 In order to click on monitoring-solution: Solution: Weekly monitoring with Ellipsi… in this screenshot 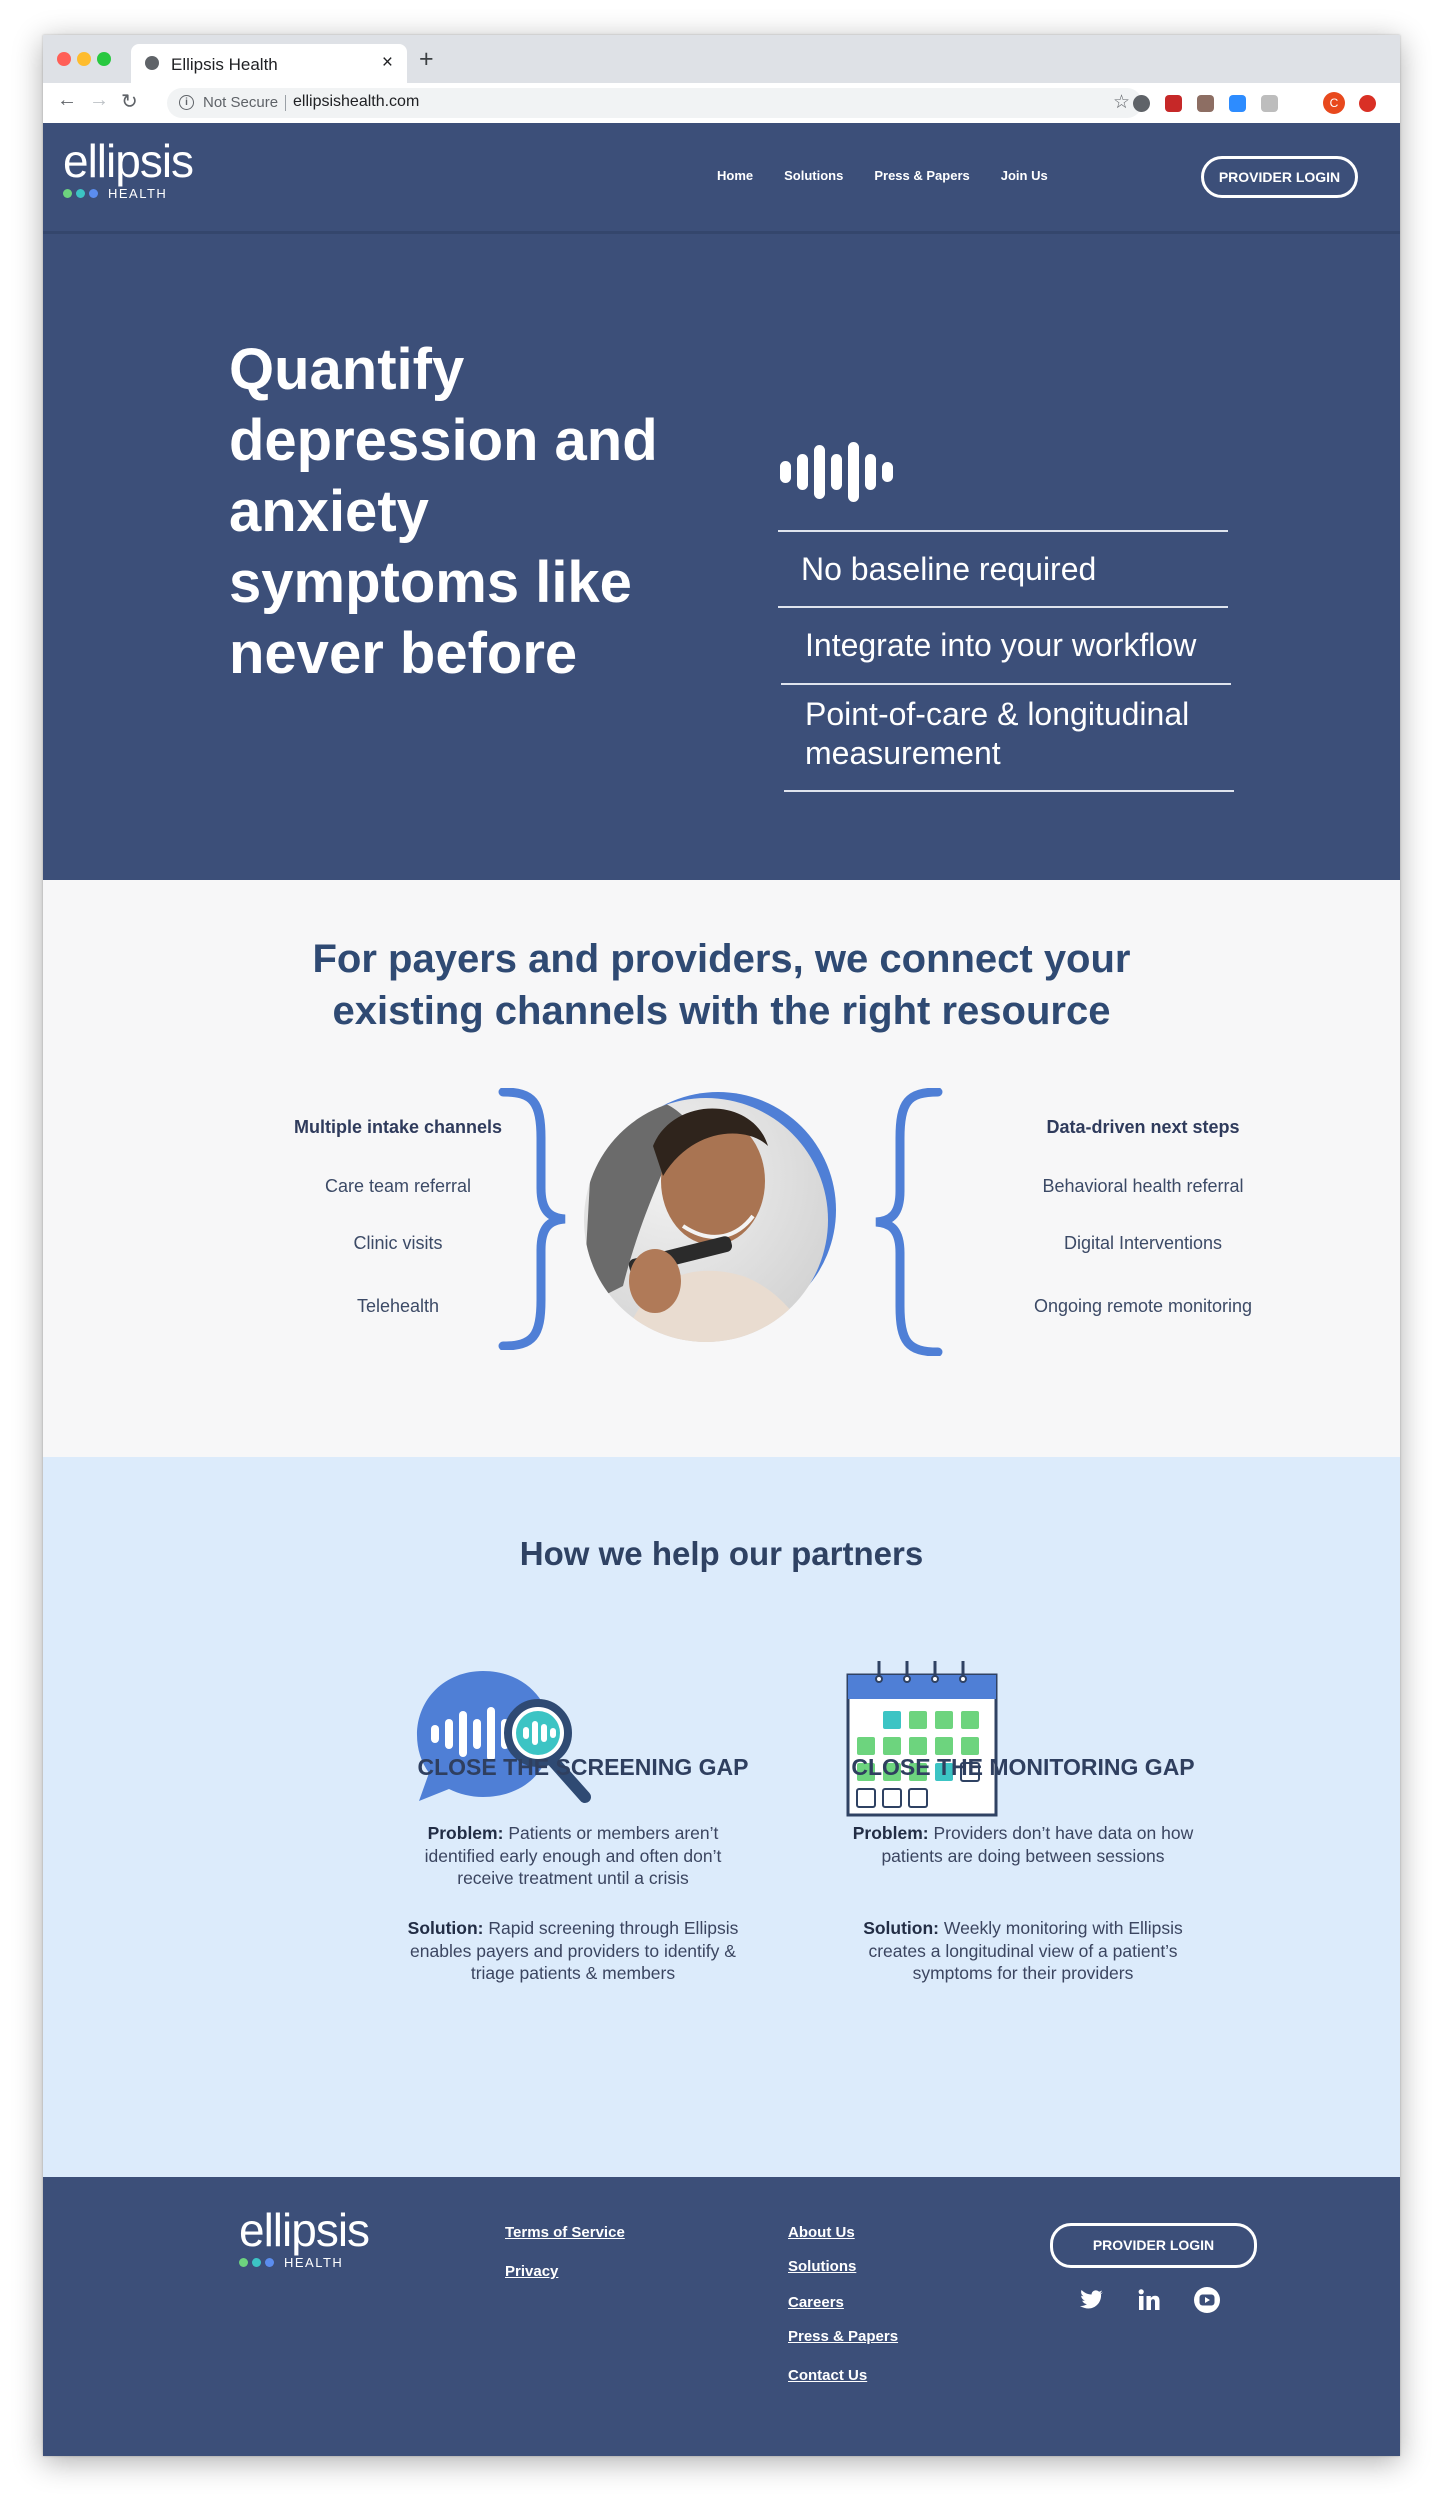, I will do `click(1023, 1951)`.